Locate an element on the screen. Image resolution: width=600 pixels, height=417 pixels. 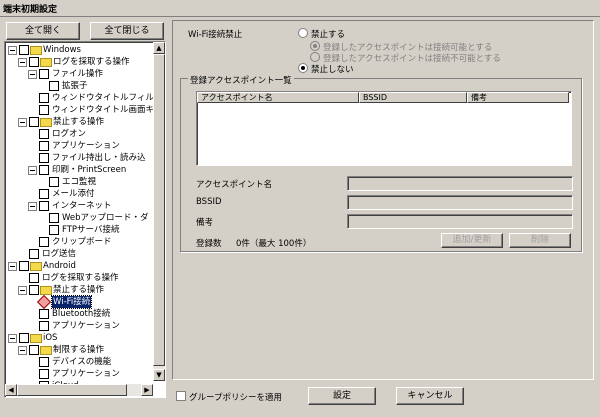
scroll-up-arrow-icon: ▲ is located at coordinates (159, 48).